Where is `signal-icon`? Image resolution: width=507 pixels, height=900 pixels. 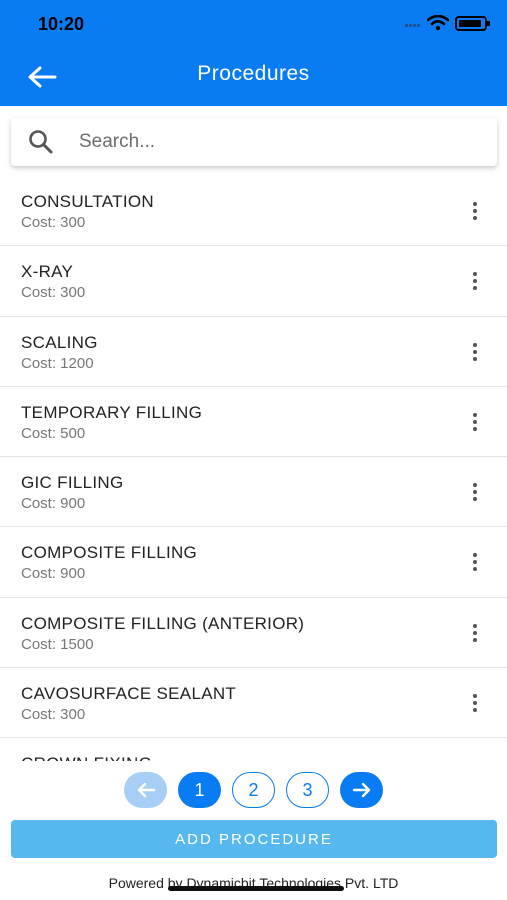
signal-icon is located at coordinates (413, 23).